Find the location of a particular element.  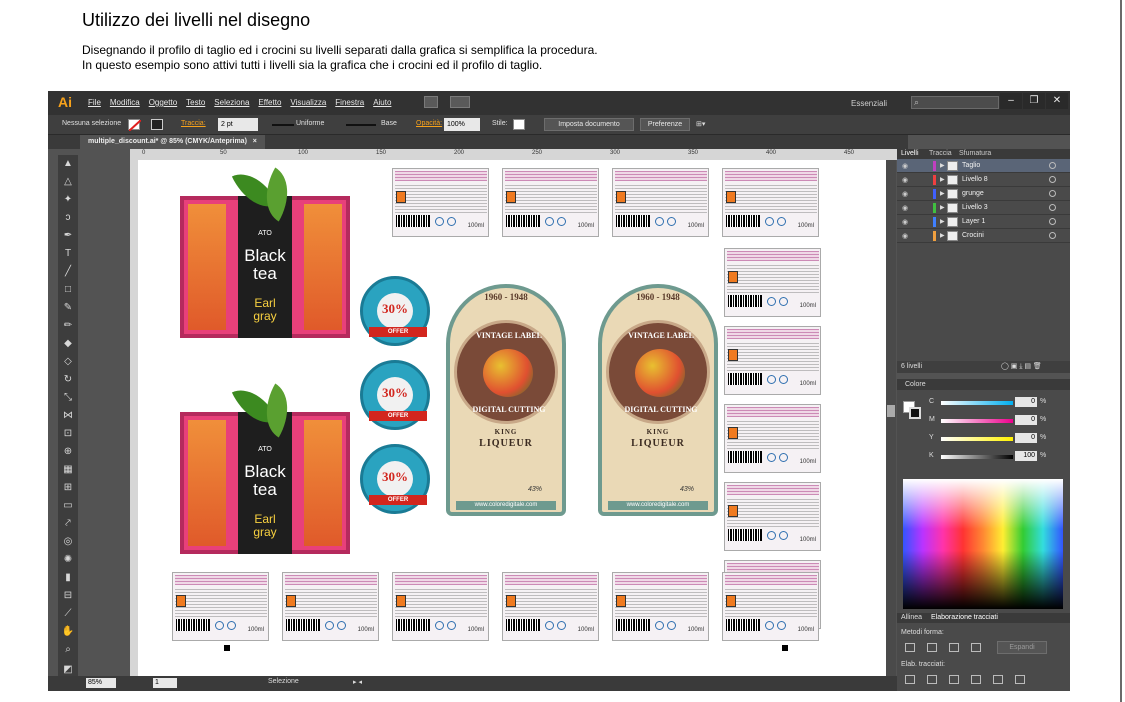

tab-livelli: Livelli is located at coordinates (910, 153).